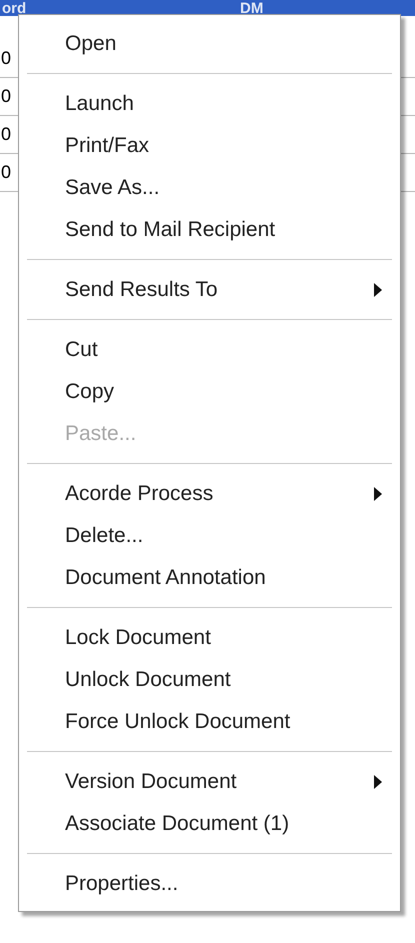  I want to click on menu-item: Lock Document, so click(209, 638).